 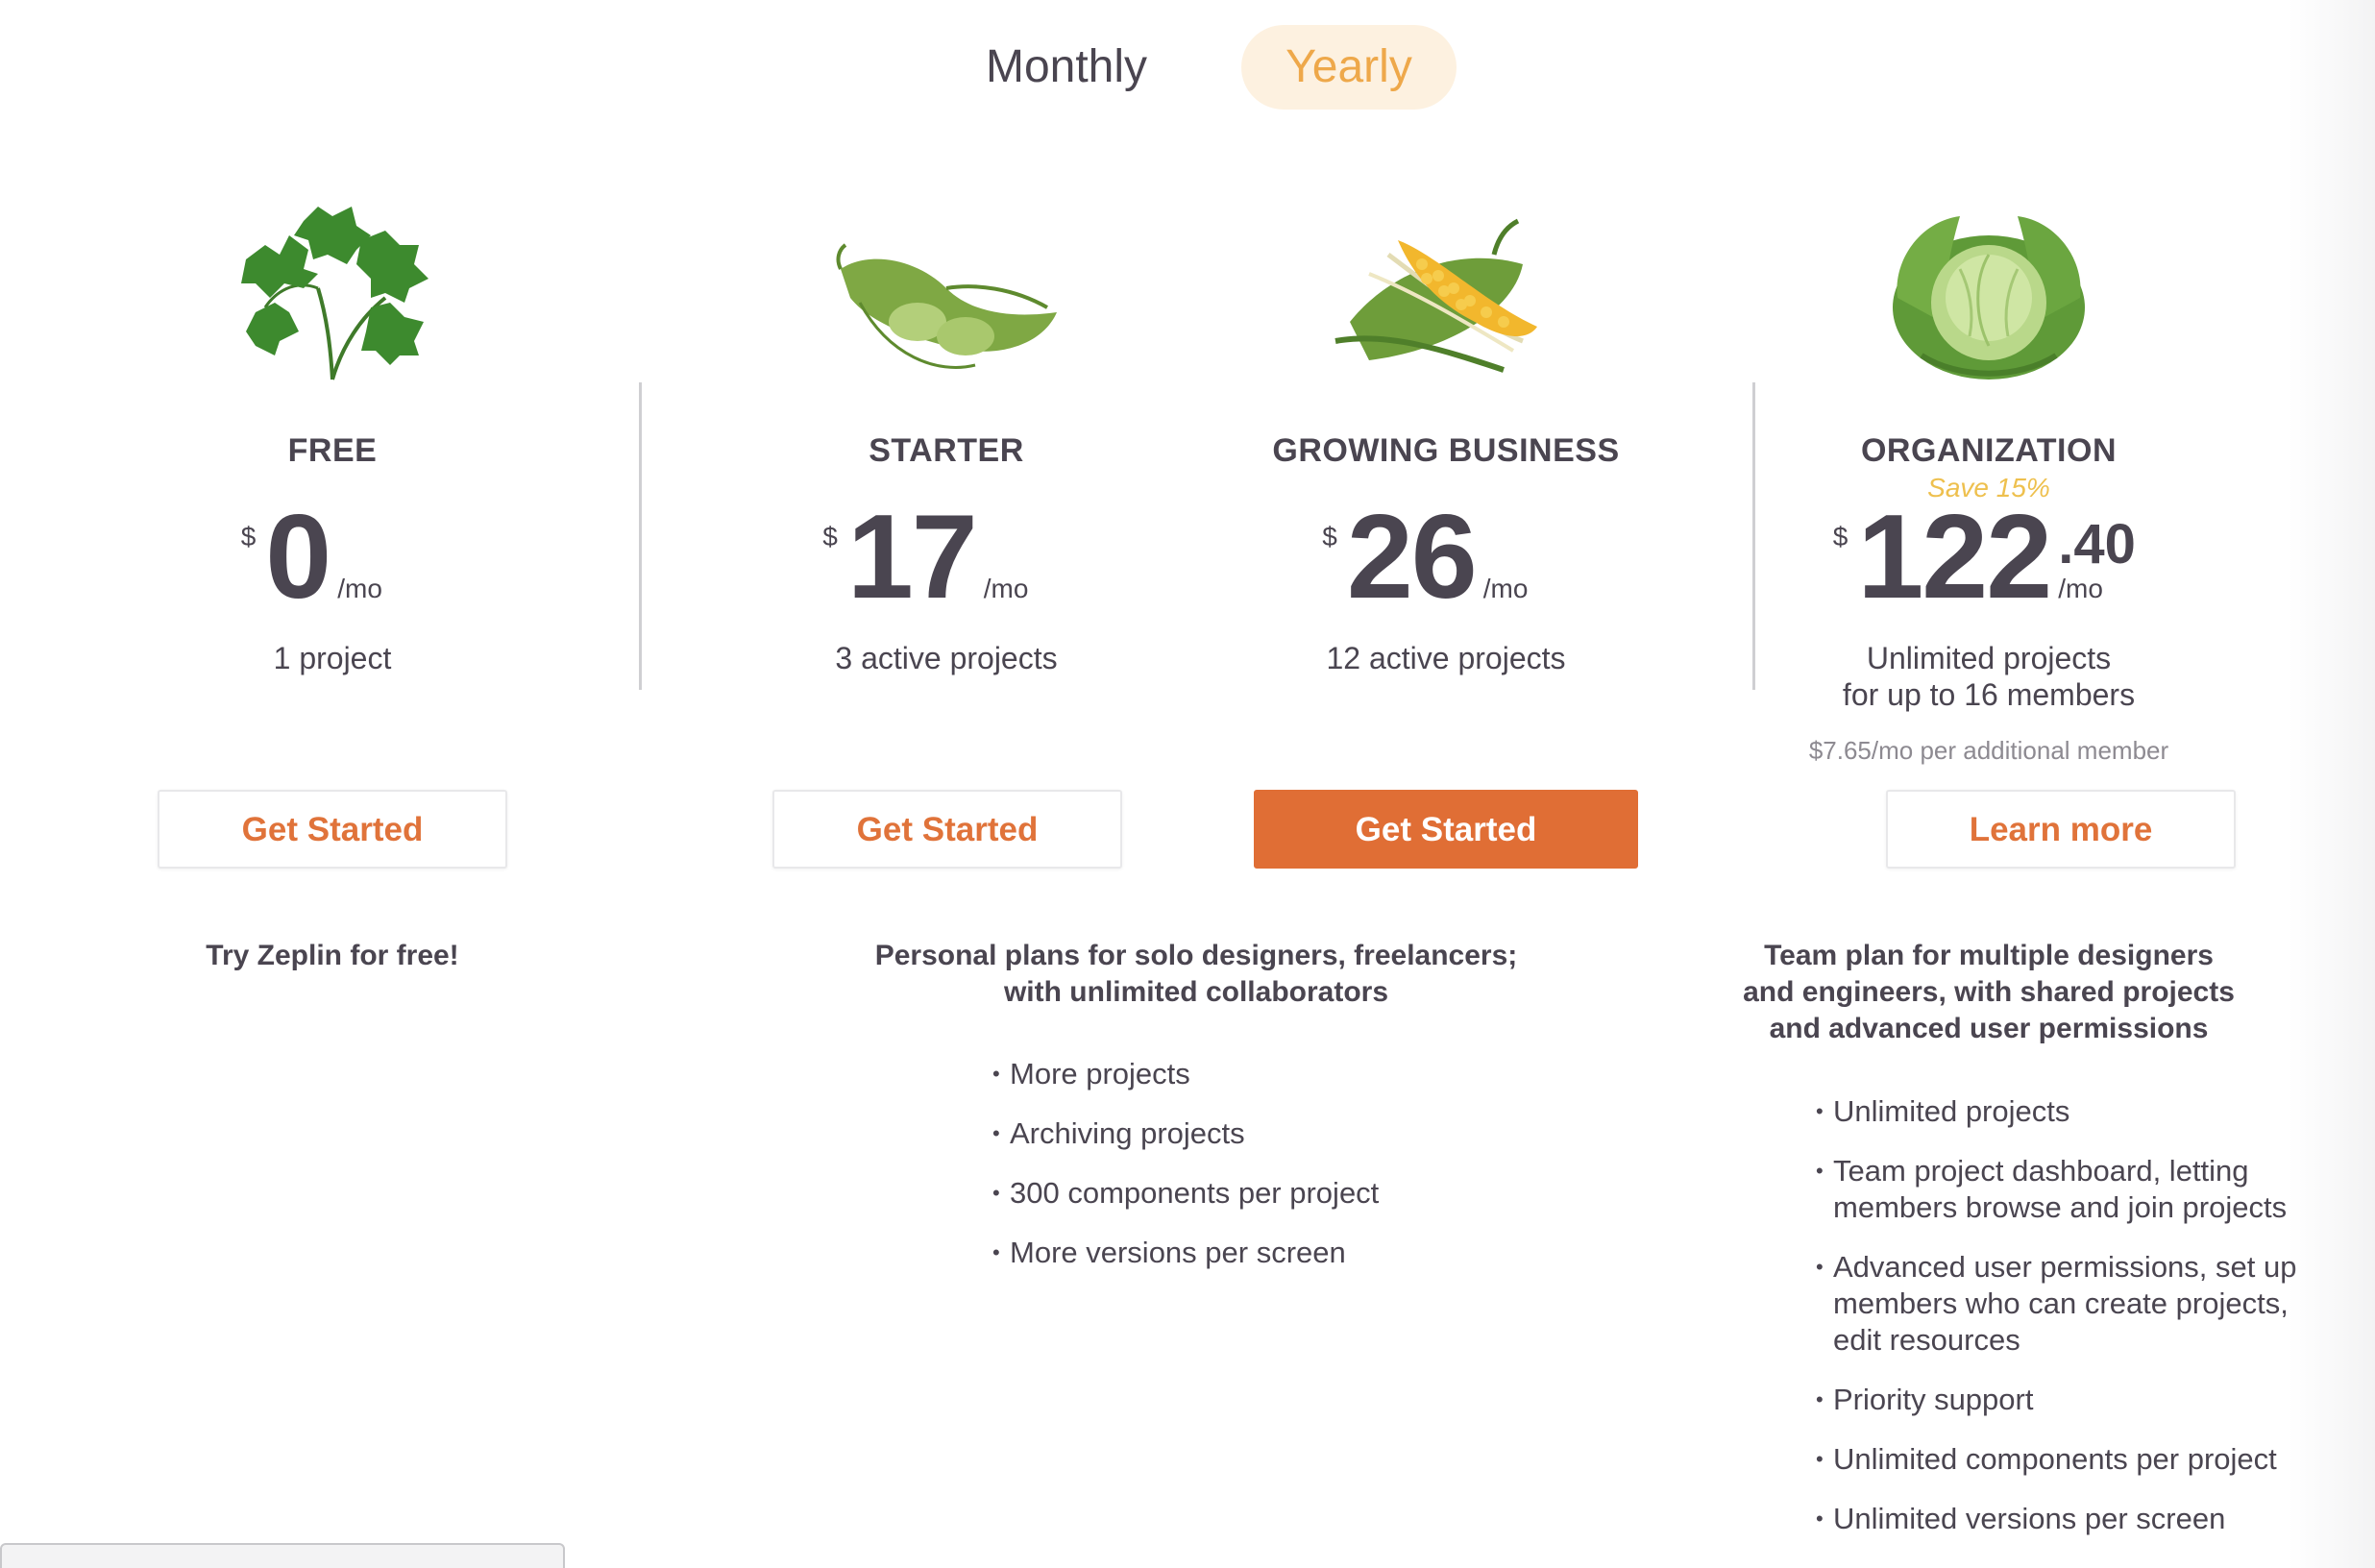 I want to click on feature-line: members who can create projects,, so click(x=2061, y=1303).